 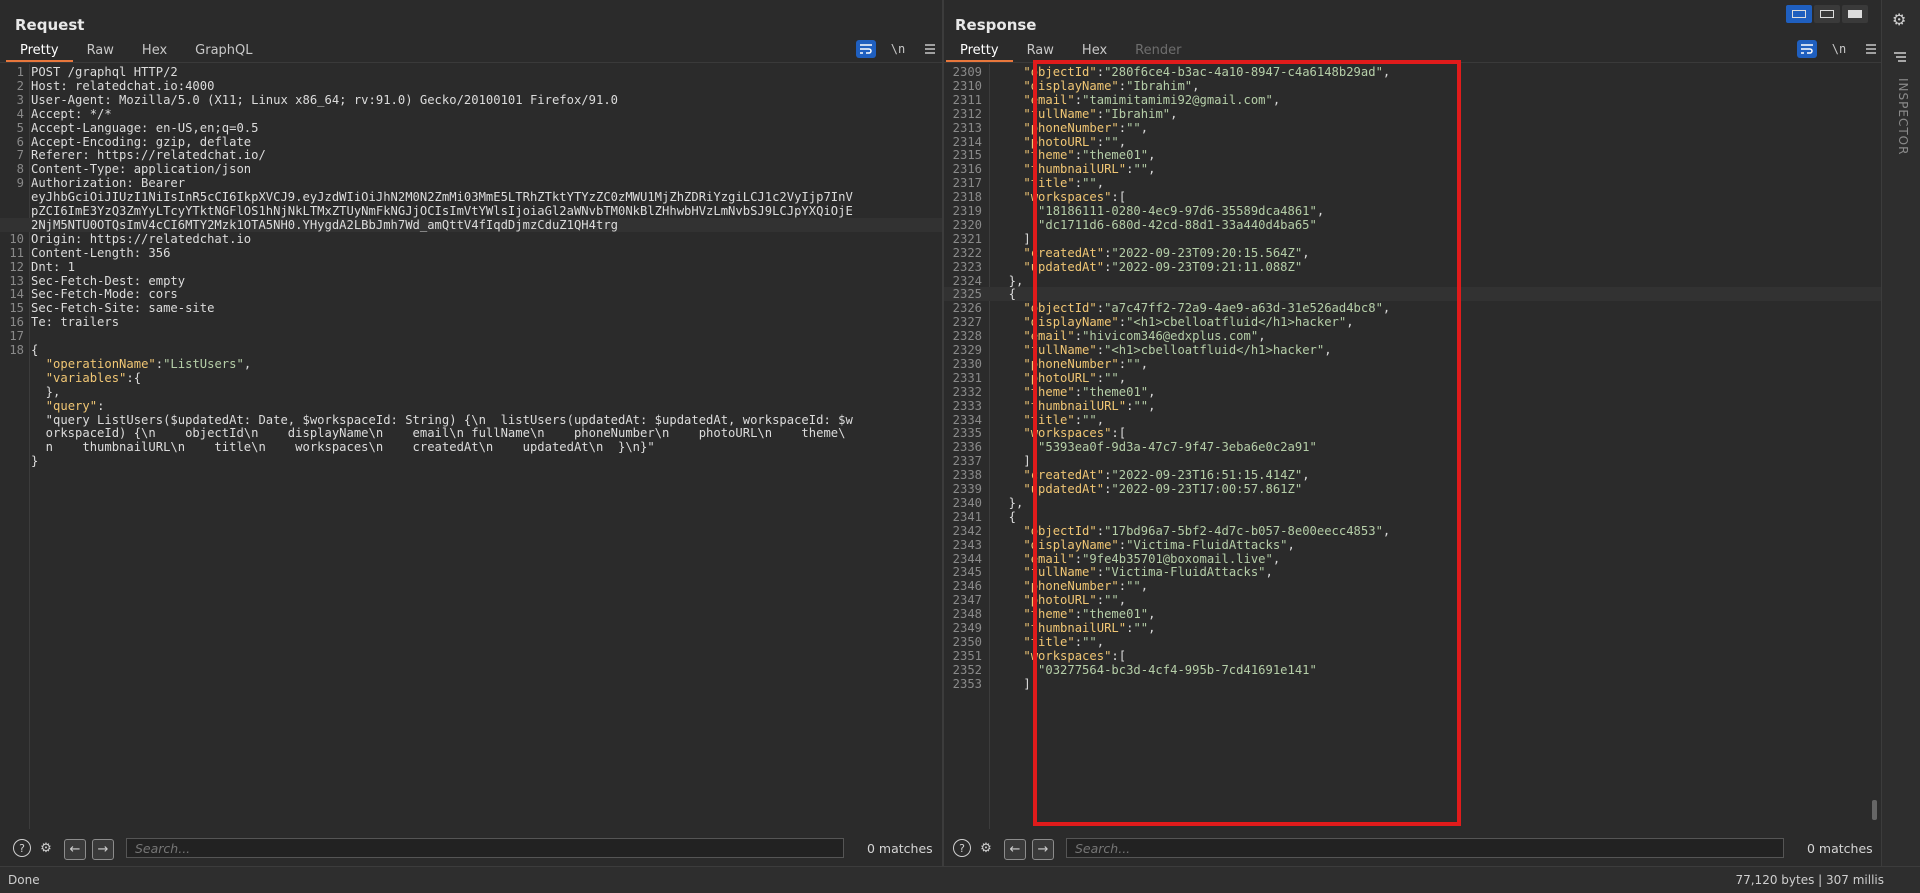 What do you see at coordinates (1809, 880) in the screenshot?
I see `response-size-timing: 77,120 bytes | 307 millis` at bounding box center [1809, 880].